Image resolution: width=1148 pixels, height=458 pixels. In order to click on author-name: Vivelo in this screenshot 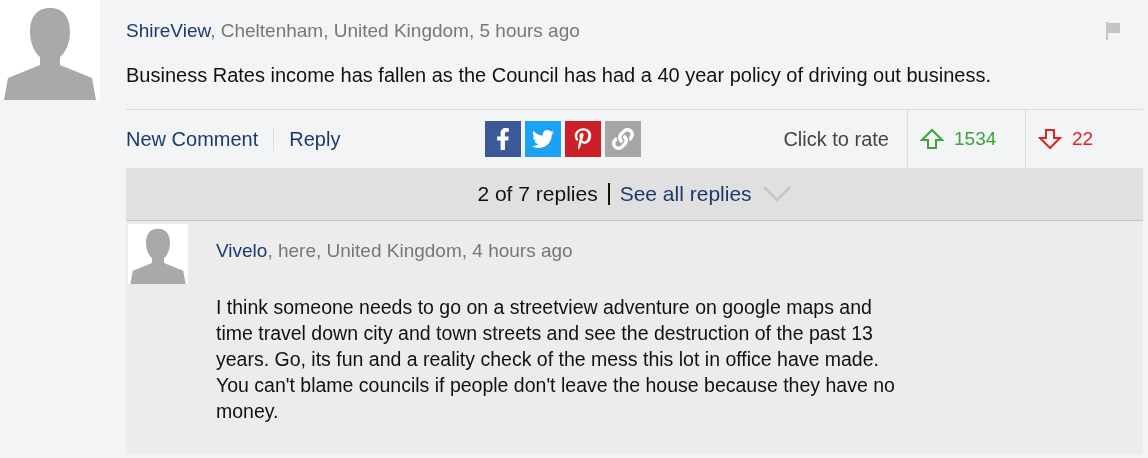, I will do `click(242, 250)`.